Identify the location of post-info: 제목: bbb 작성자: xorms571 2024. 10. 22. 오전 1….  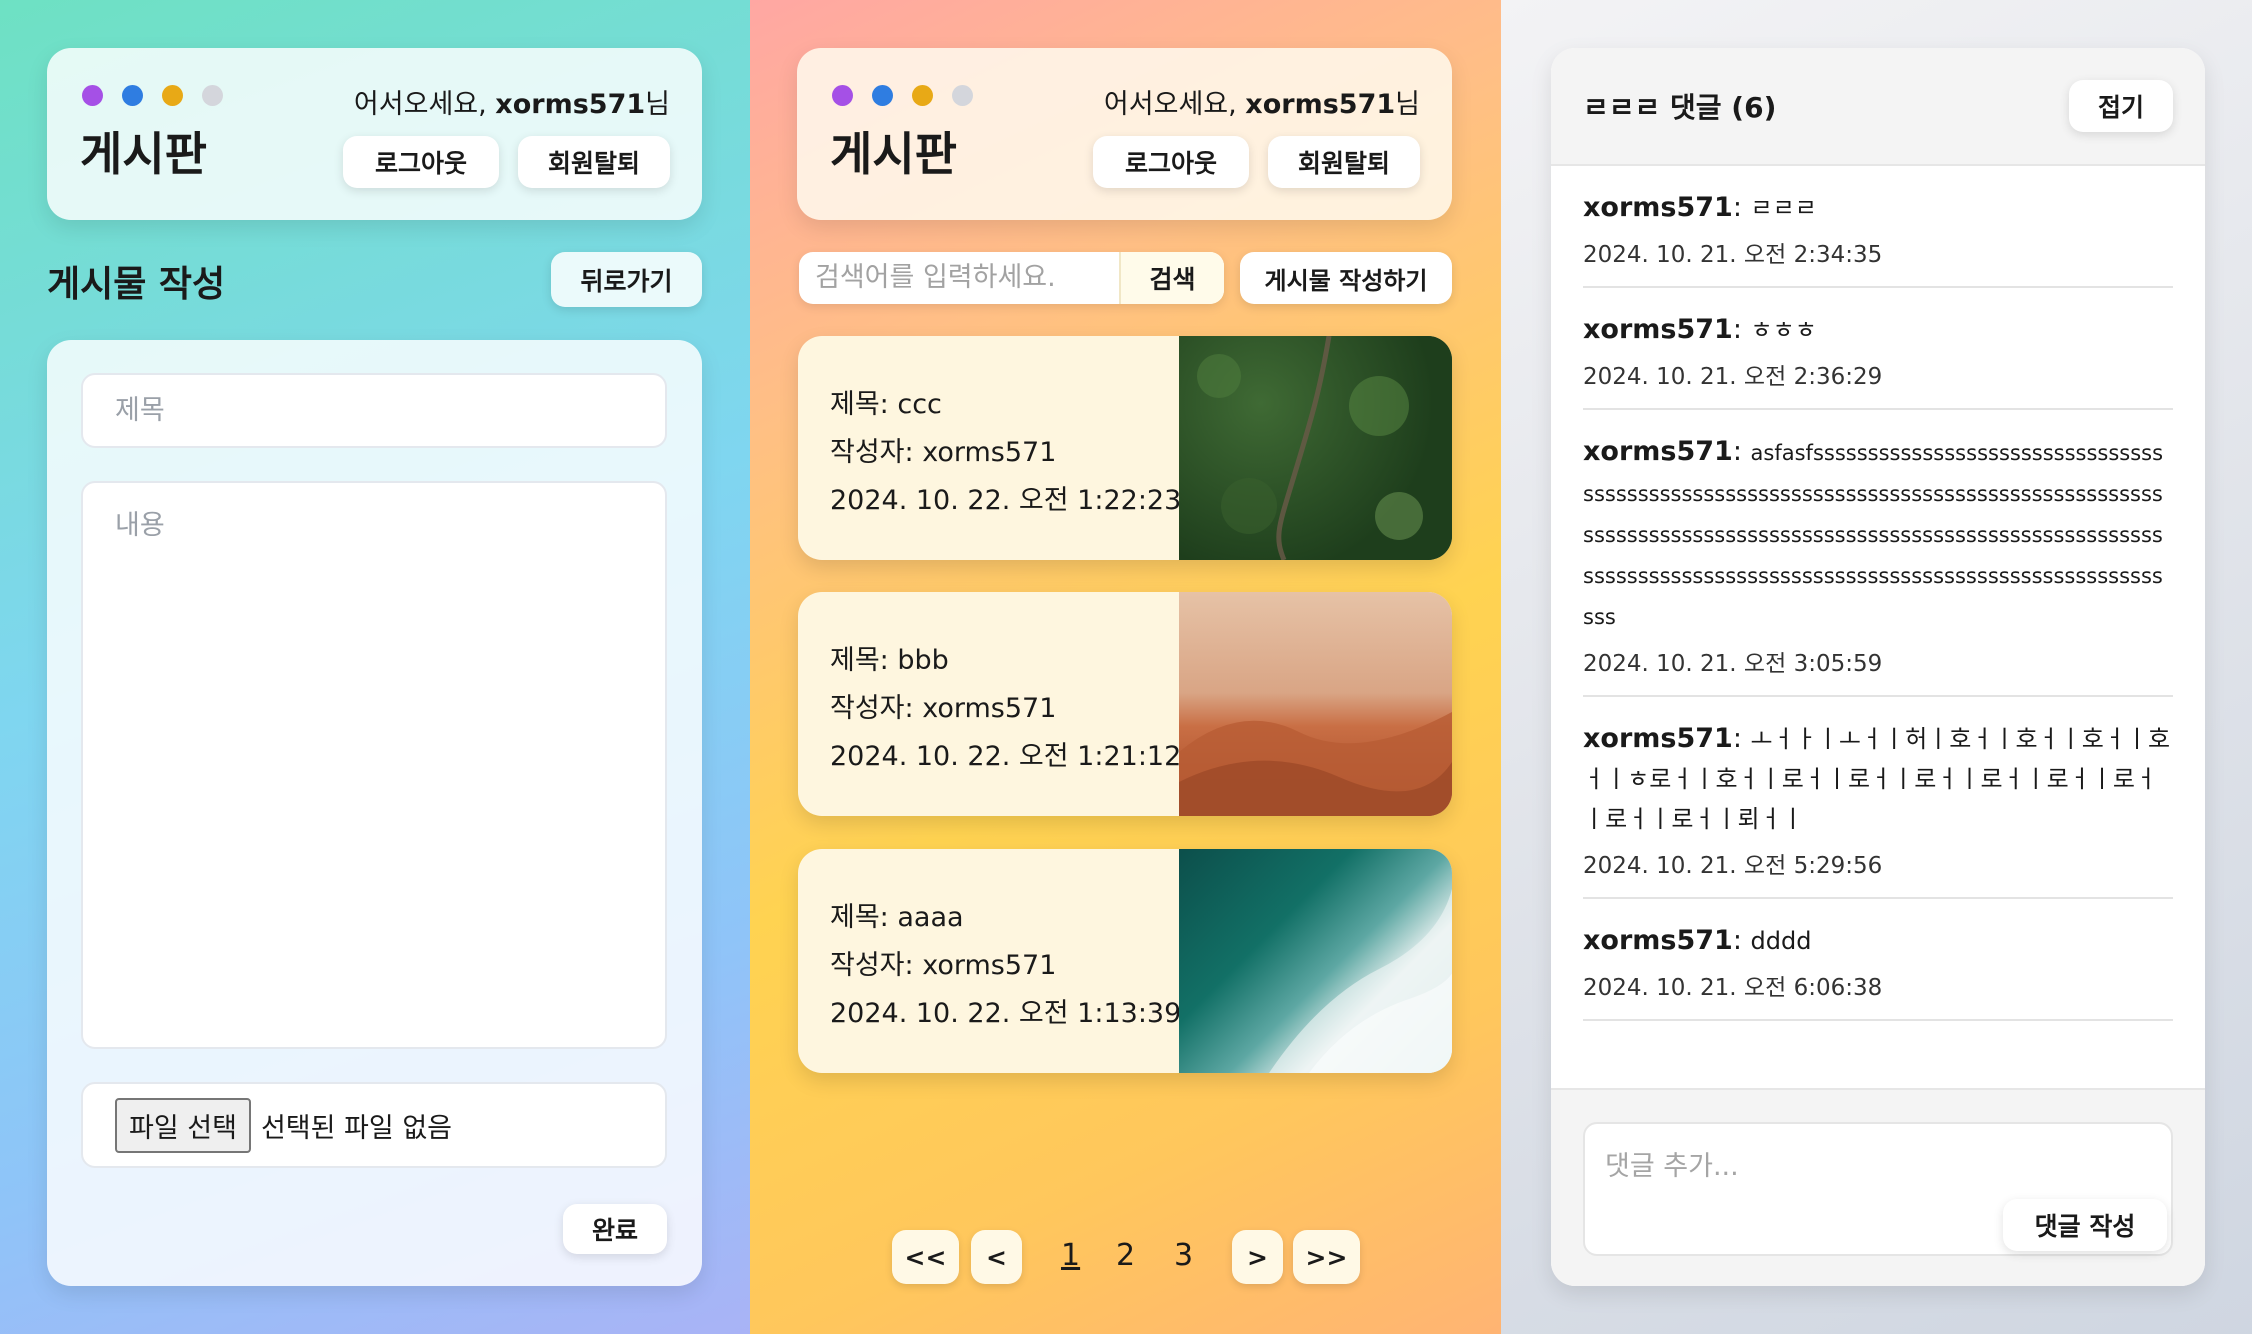
(1005, 709).